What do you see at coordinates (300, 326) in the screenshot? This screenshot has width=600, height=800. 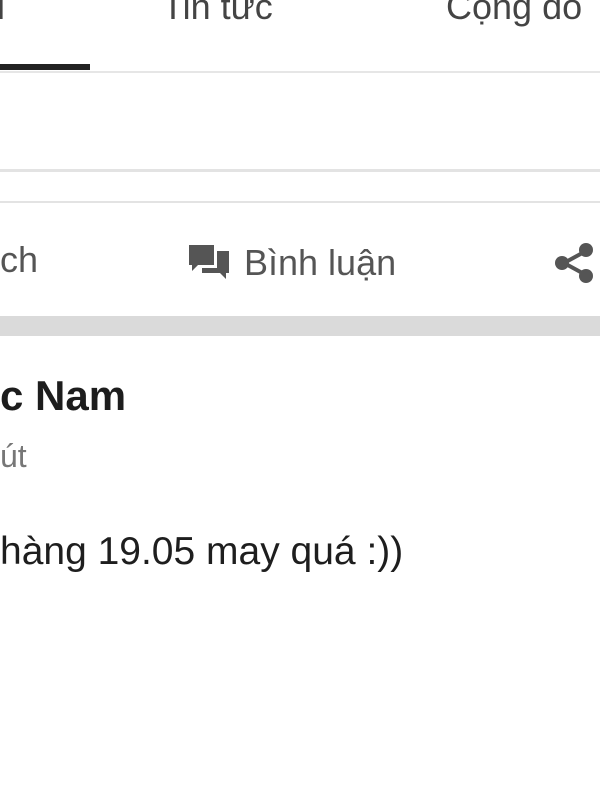 I see `section-separator` at bounding box center [300, 326].